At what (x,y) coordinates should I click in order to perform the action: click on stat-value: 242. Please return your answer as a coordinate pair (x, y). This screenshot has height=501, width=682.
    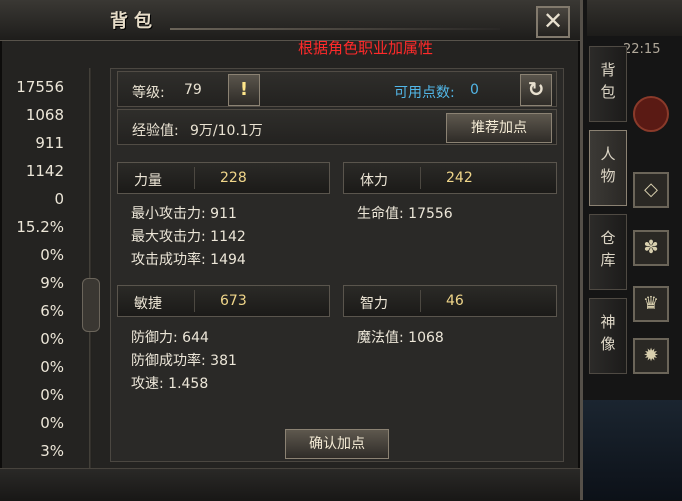
    Looking at the image, I should click on (459, 178).